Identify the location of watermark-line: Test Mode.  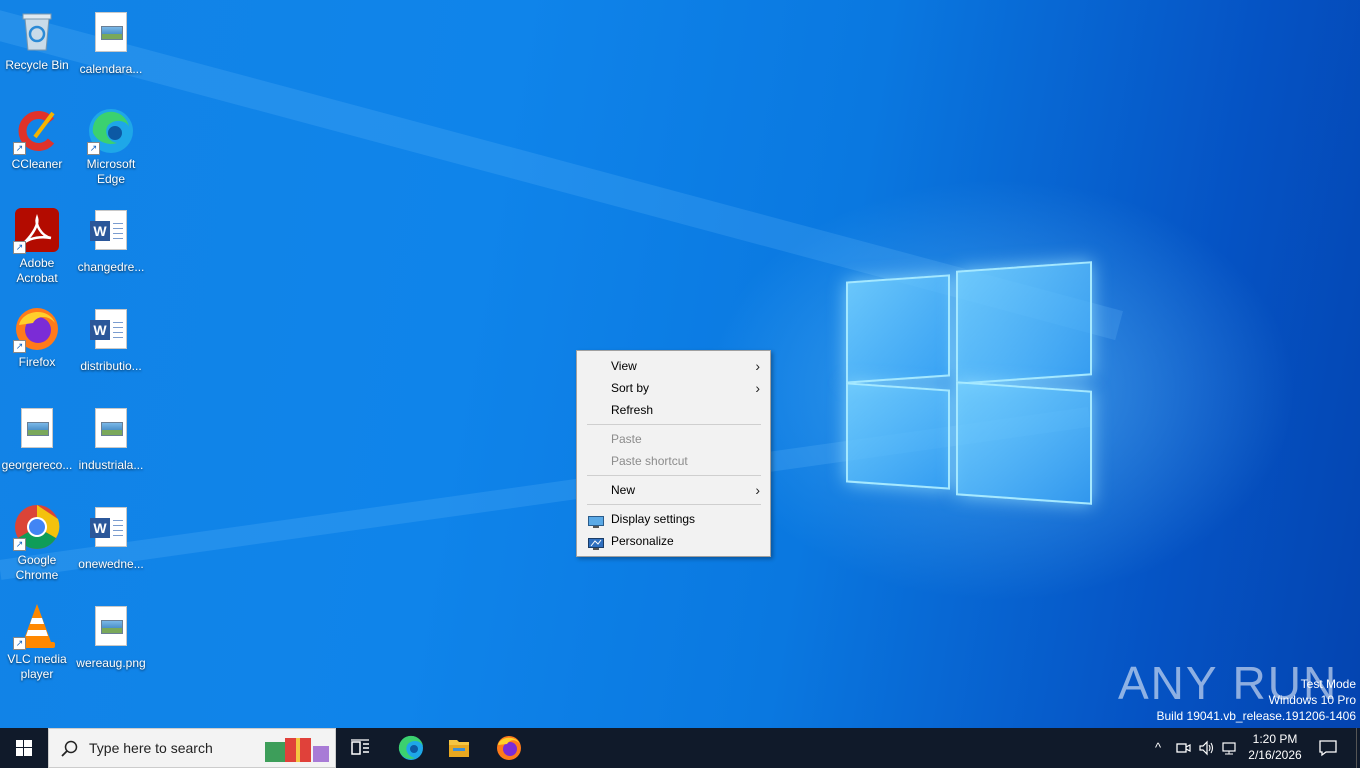
(1328, 684).